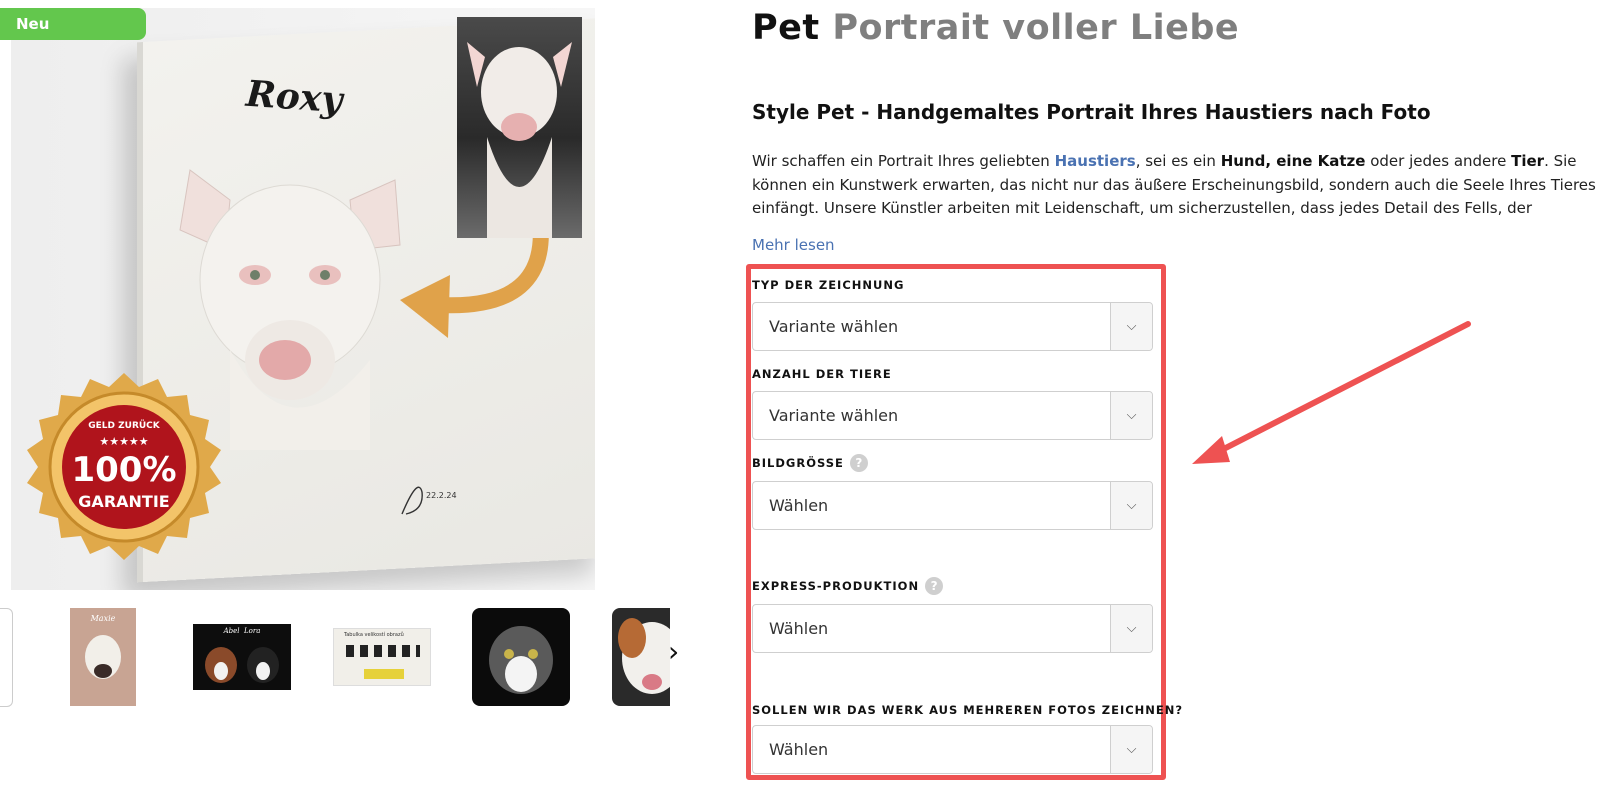 The width and height of the screenshot is (1605, 785). Describe the element at coordinates (242, 631) in the screenshot. I see `thumbnail-caption: Abel Lora` at that location.